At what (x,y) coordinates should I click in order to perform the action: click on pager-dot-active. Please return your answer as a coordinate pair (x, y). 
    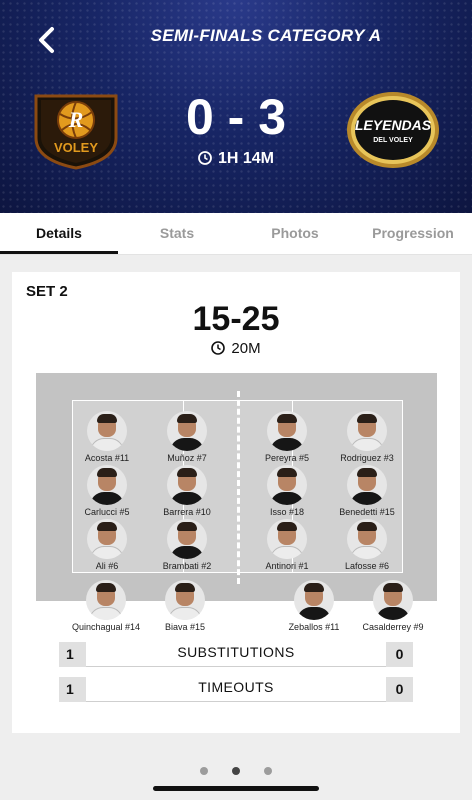
    Looking at the image, I should click on (236, 771).